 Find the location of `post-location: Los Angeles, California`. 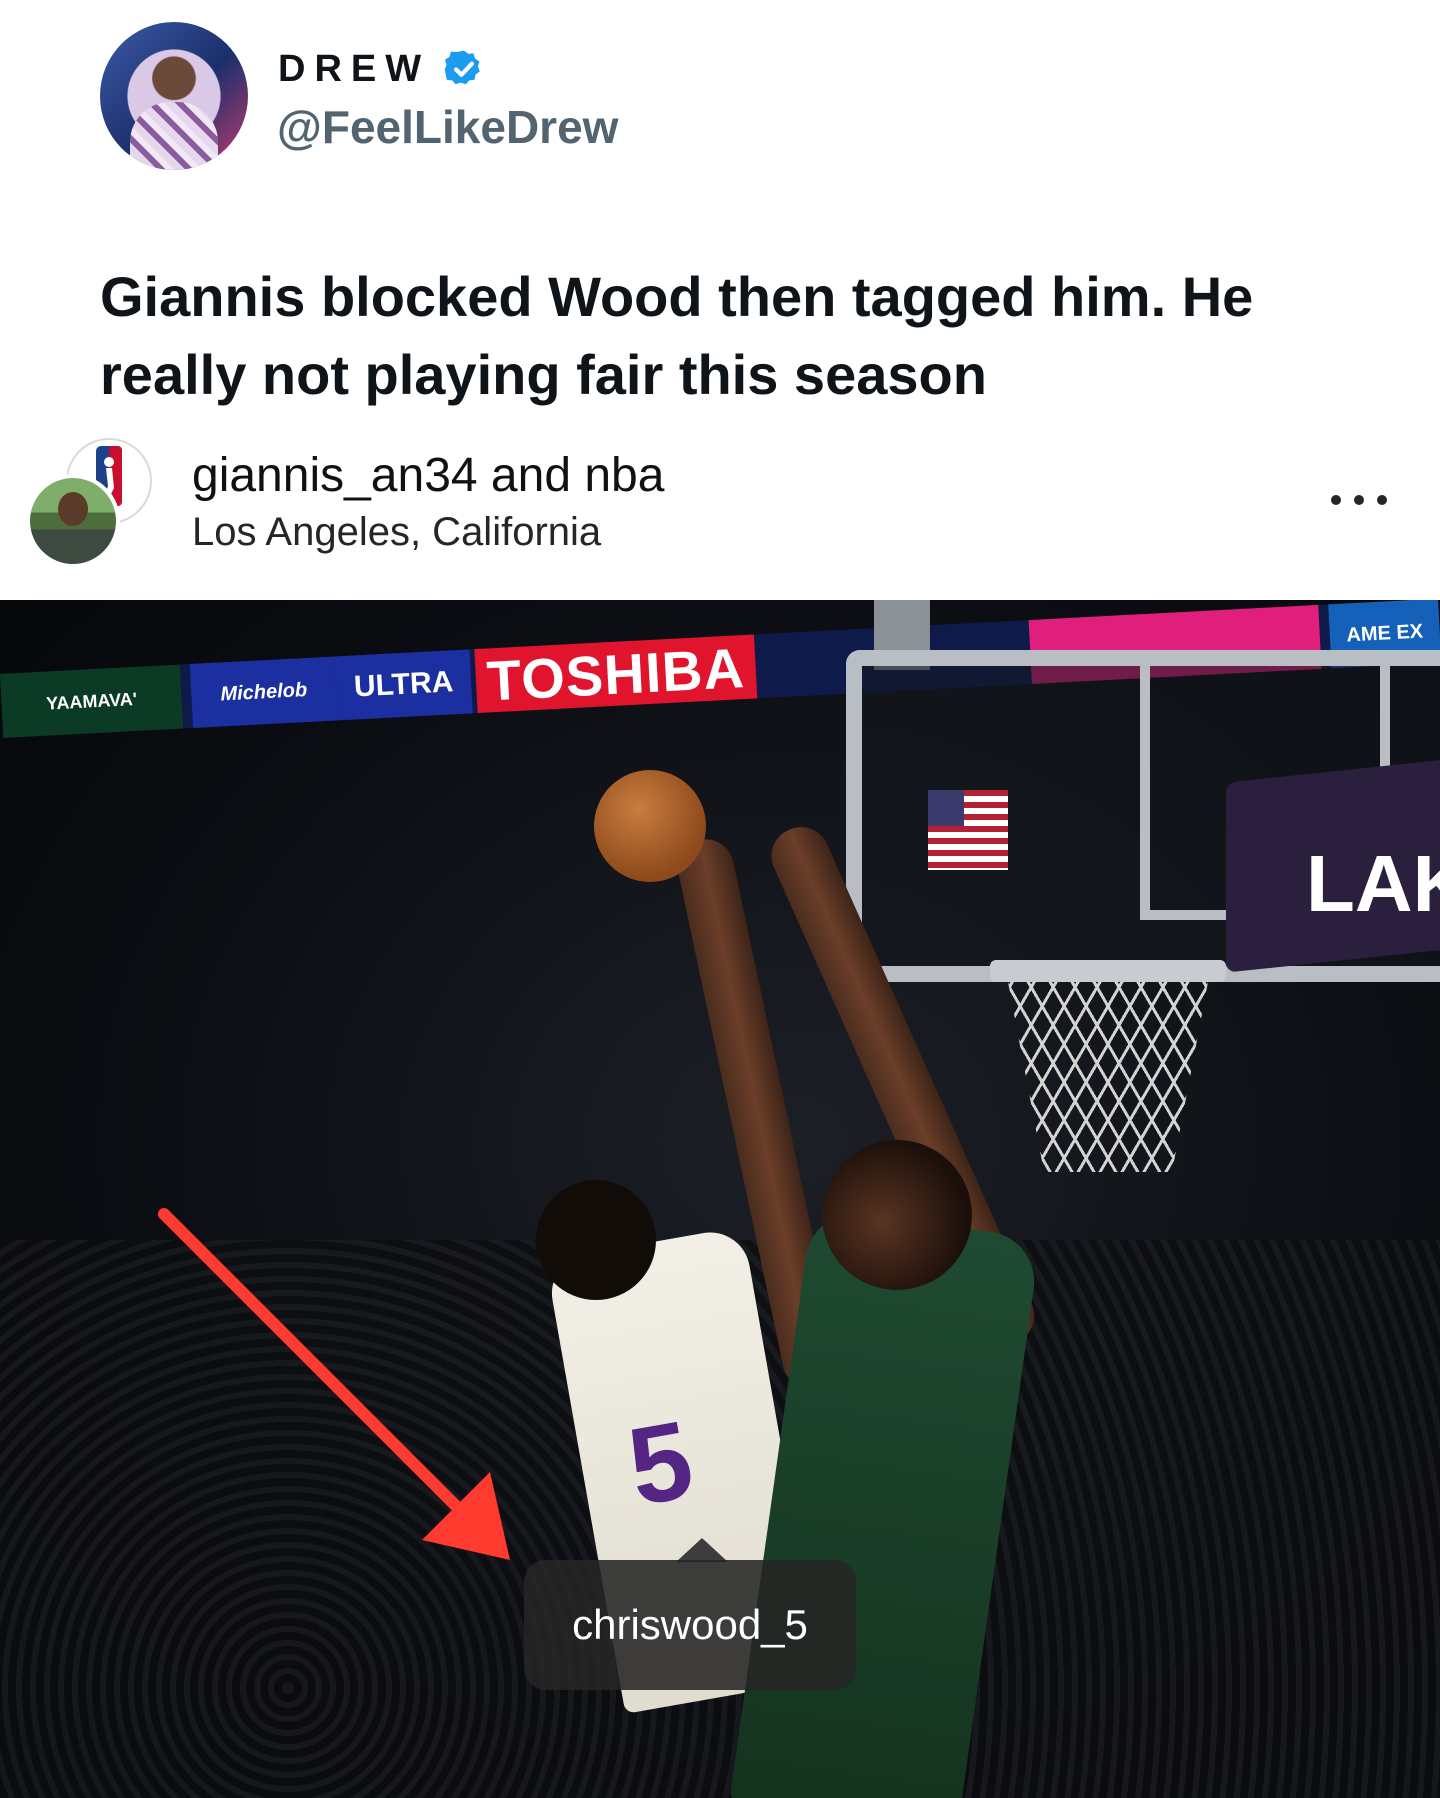

post-location: Los Angeles, California is located at coordinates (396, 532).